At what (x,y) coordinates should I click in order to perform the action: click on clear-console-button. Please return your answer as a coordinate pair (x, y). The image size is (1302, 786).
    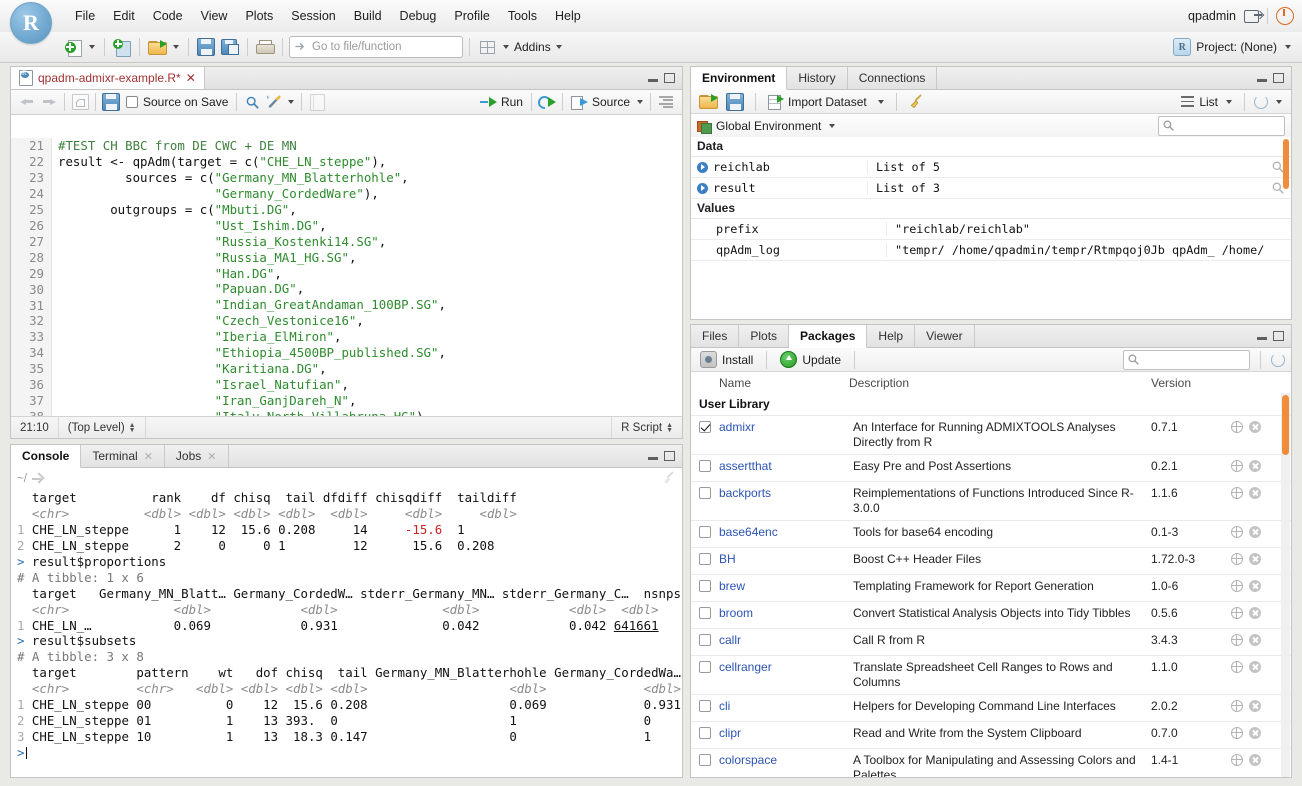
    Looking at the image, I should click on (669, 479).